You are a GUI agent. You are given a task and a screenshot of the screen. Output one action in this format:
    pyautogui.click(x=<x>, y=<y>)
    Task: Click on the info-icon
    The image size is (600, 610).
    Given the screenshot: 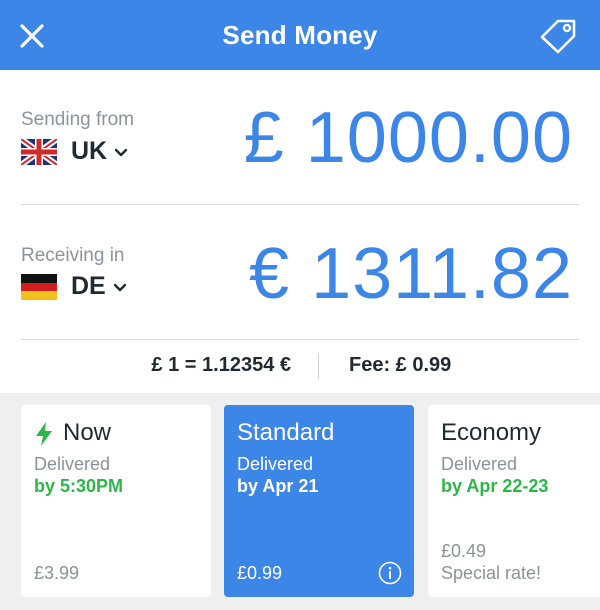 What is the action you would take?
    pyautogui.click(x=390, y=573)
    